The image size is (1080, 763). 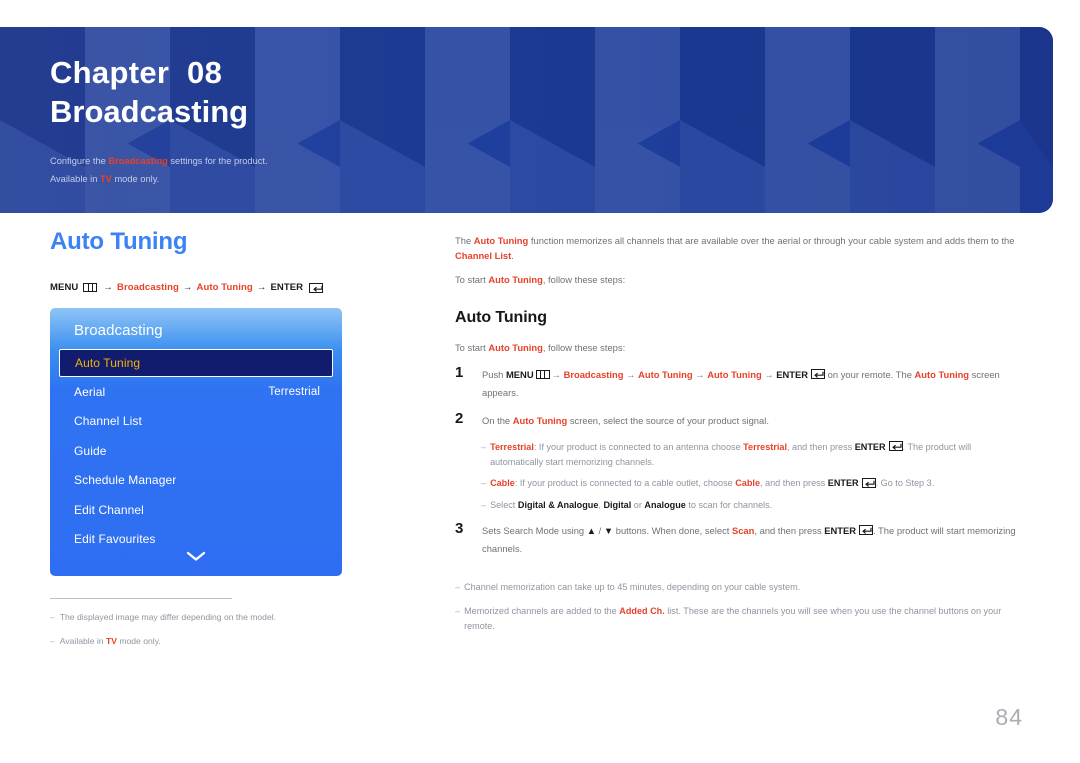 What do you see at coordinates (105, 178) in the screenshot?
I see `banner-sub2-highlight: TV` at bounding box center [105, 178].